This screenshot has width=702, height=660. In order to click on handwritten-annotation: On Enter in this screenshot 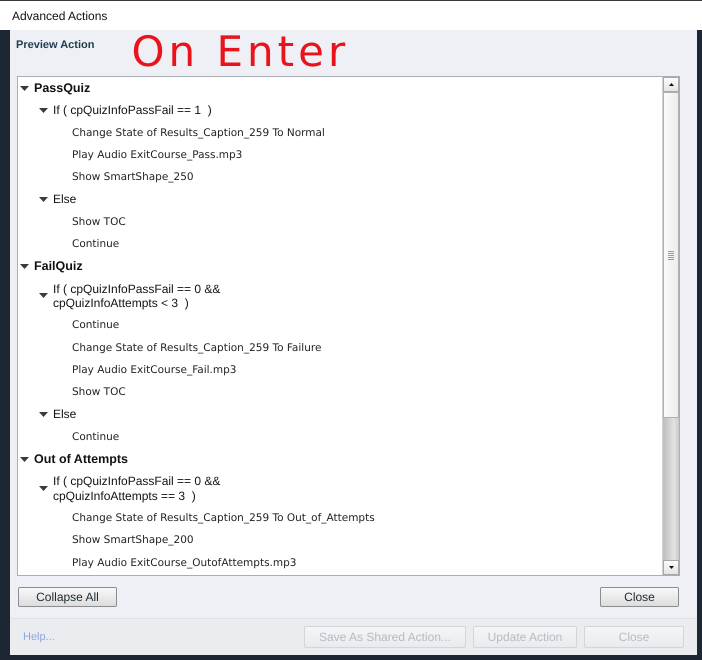, I will do `click(240, 52)`.